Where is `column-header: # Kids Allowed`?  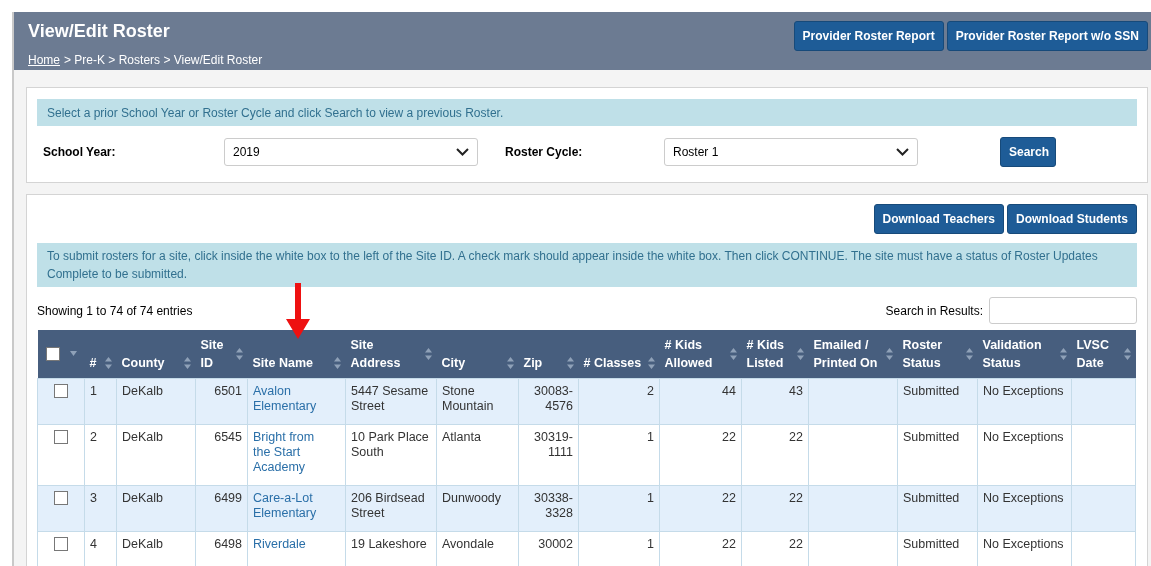
column-header: # Kids Allowed is located at coordinates (700, 354).